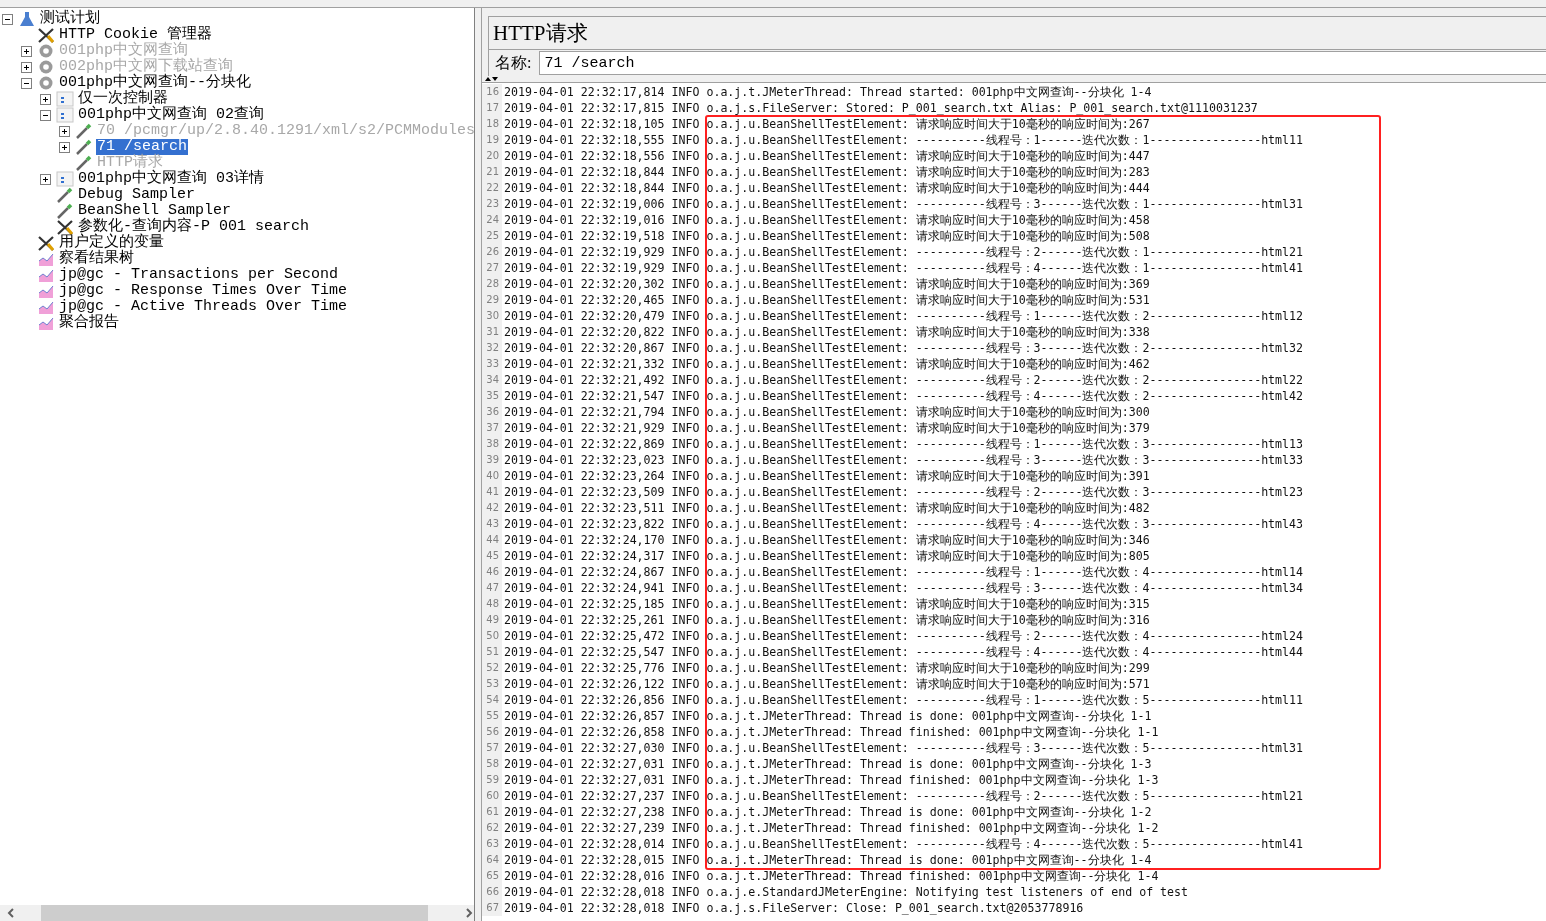 Image resolution: width=1546 pixels, height=921 pixels. Describe the element at coordinates (203, 291) in the screenshot. I see `tree-item: jp@gc - Response Times Over Time` at that location.